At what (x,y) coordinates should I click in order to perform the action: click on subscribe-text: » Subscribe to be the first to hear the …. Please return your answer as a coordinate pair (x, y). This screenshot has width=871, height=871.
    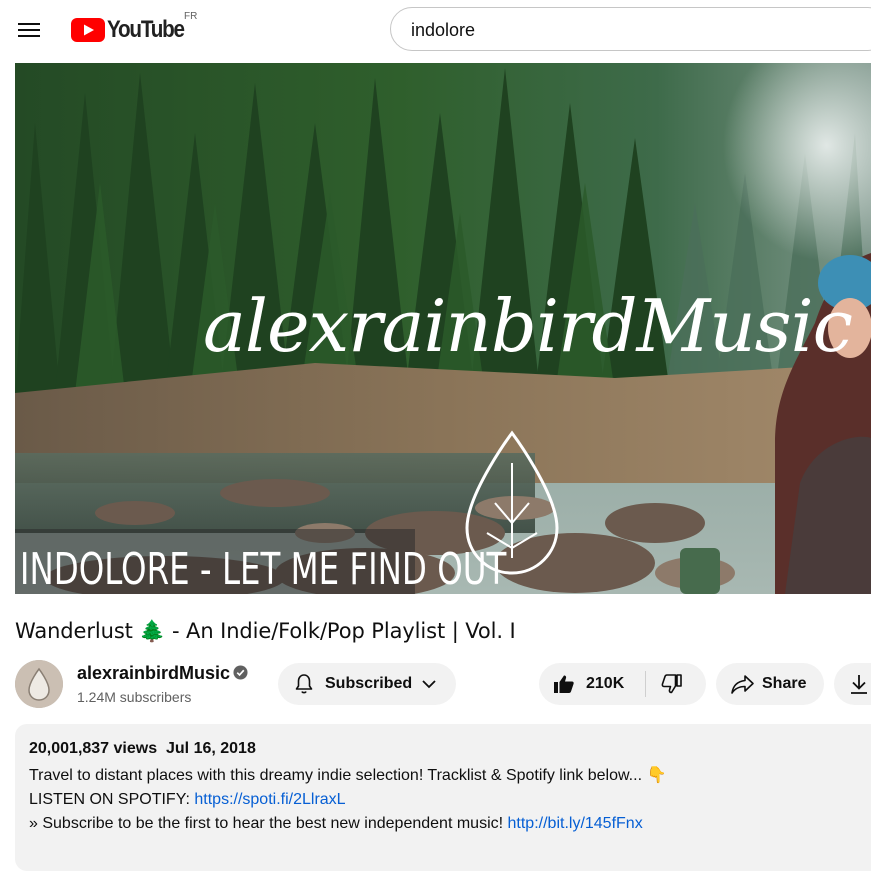
    Looking at the image, I should click on (268, 823).